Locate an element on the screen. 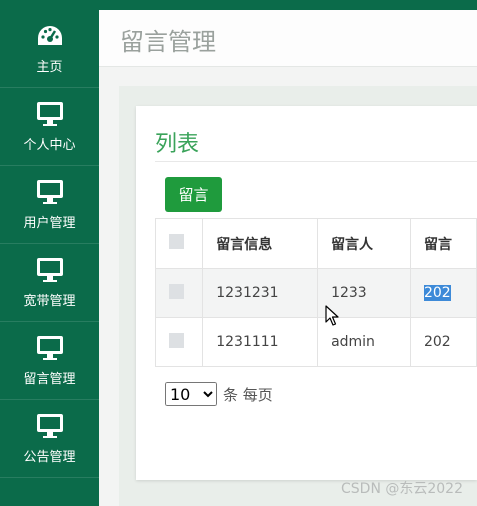 This screenshot has width=477, height=506. table-row: 1231111 admin 202 is located at coordinates (315, 342).